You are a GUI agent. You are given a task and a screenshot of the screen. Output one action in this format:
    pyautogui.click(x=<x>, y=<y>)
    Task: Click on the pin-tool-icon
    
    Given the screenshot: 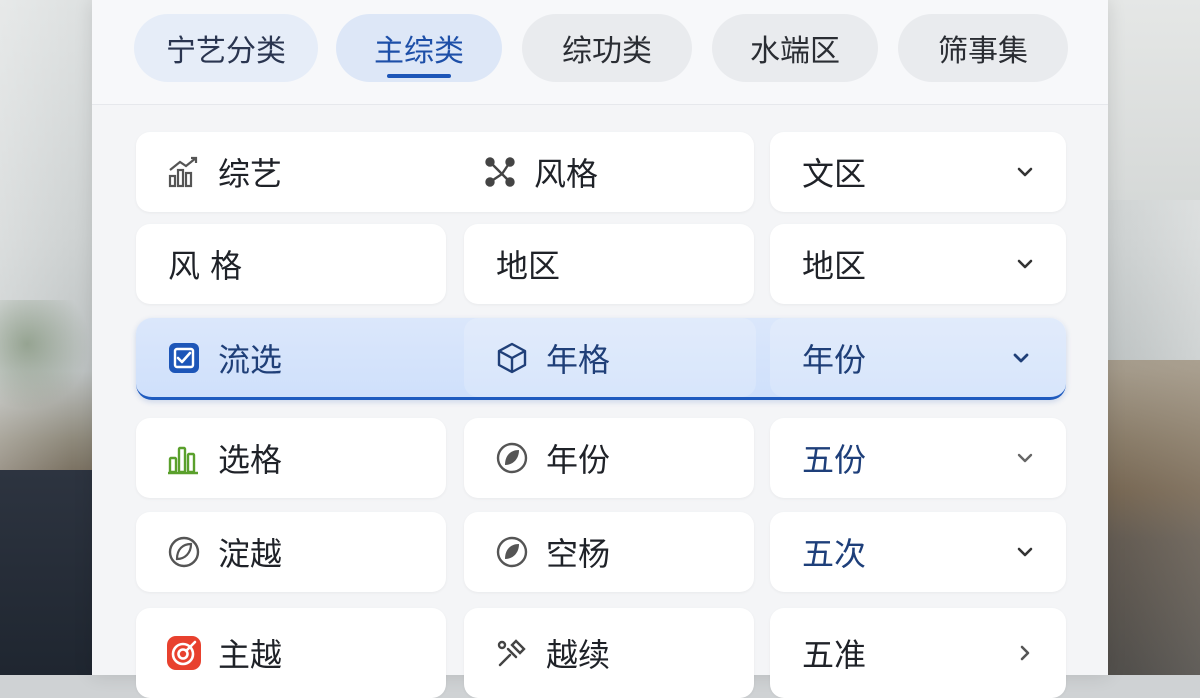 What is the action you would take?
    pyautogui.click(x=512, y=653)
    